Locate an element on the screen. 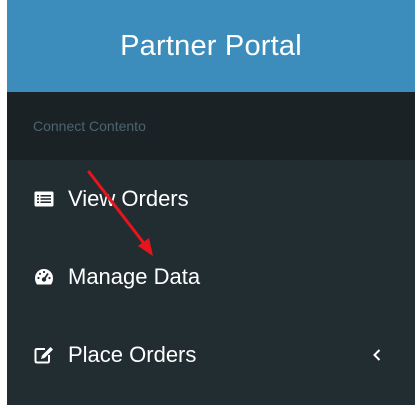 The width and height of the screenshot is (419, 412). edit-icon is located at coordinates (44, 355).